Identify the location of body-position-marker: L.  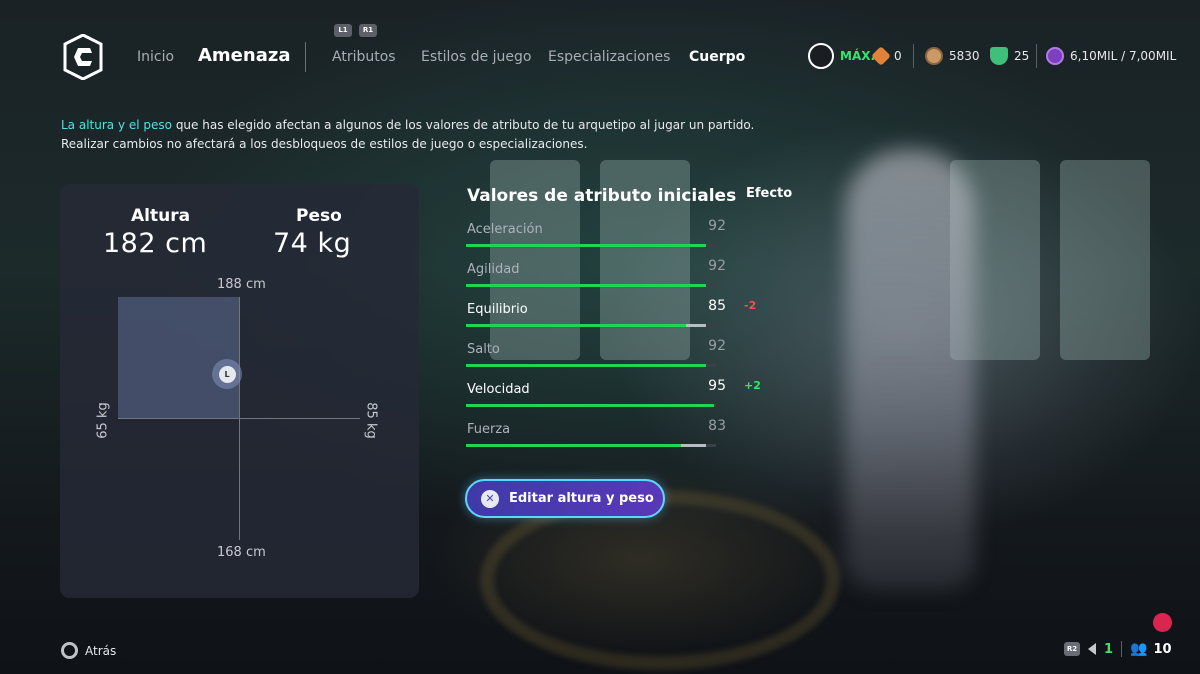
(227, 374).